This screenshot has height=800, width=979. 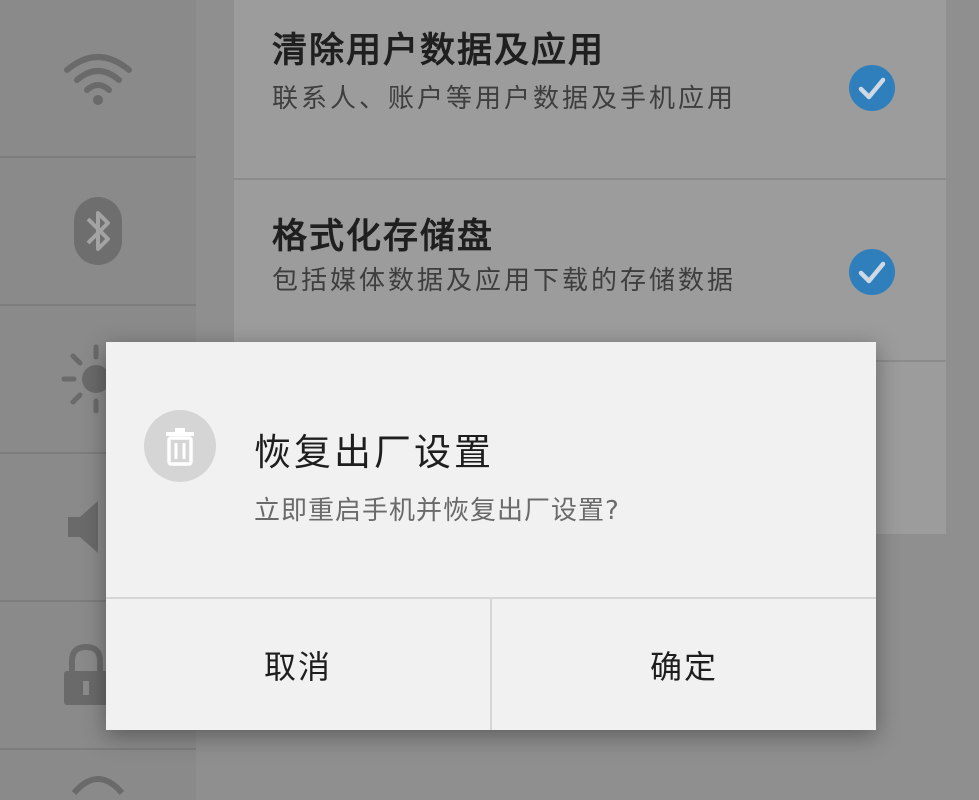 What do you see at coordinates (439, 51) in the screenshot?
I see `setting-title: 清除用户数据及应用` at bounding box center [439, 51].